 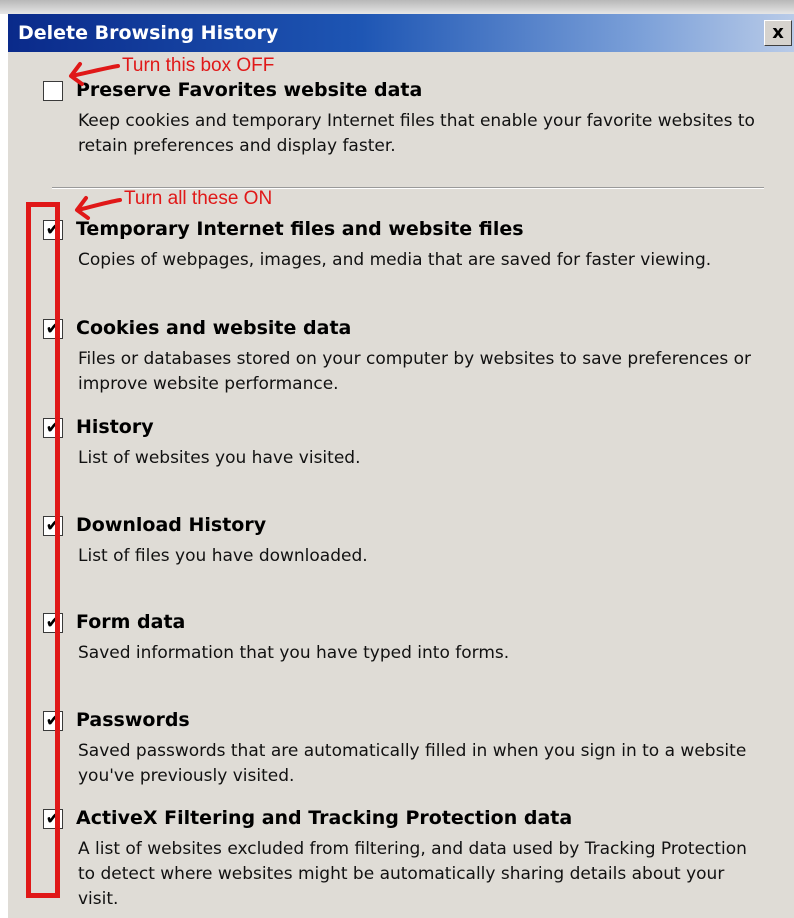 What do you see at coordinates (148, 33) in the screenshot?
I see `dialog-title: Delete Browsing History` at bounding box center [148, 33].